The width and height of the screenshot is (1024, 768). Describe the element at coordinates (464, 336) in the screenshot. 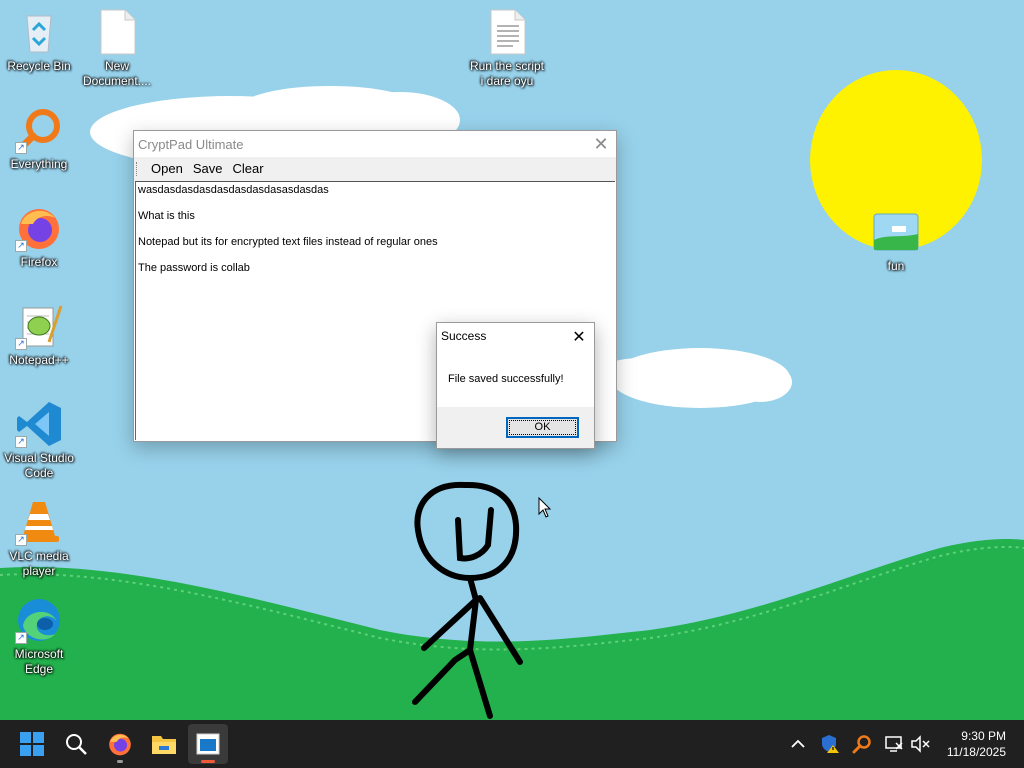

I see `dialog-title: Success` at that location.